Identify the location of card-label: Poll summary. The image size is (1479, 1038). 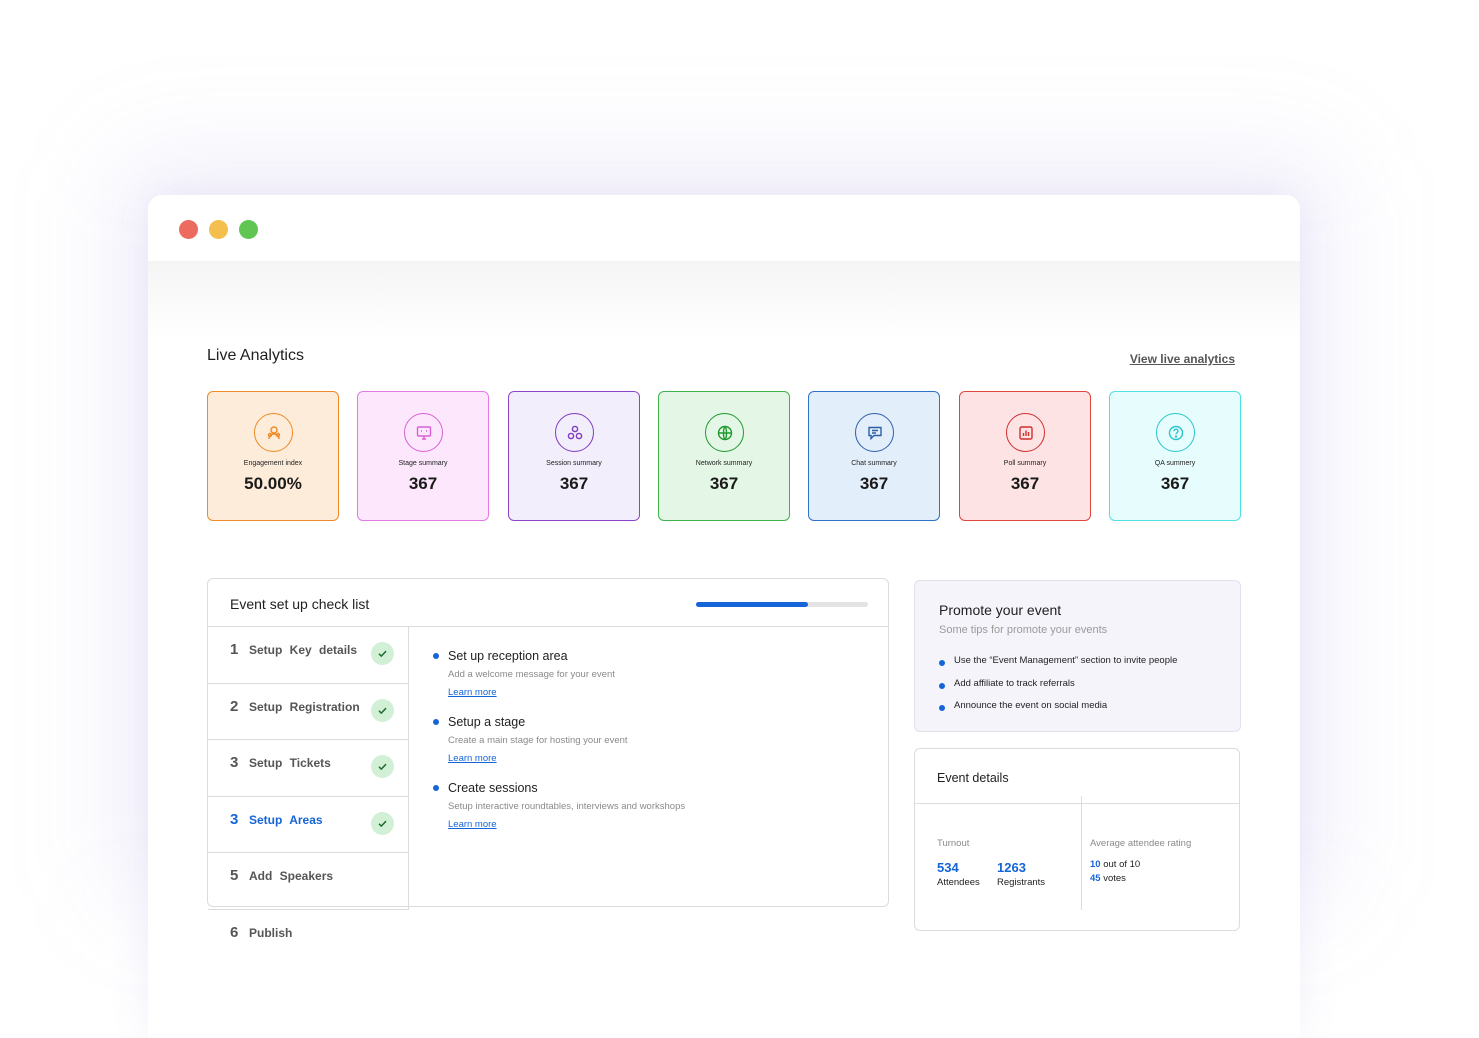
(1025, 463).